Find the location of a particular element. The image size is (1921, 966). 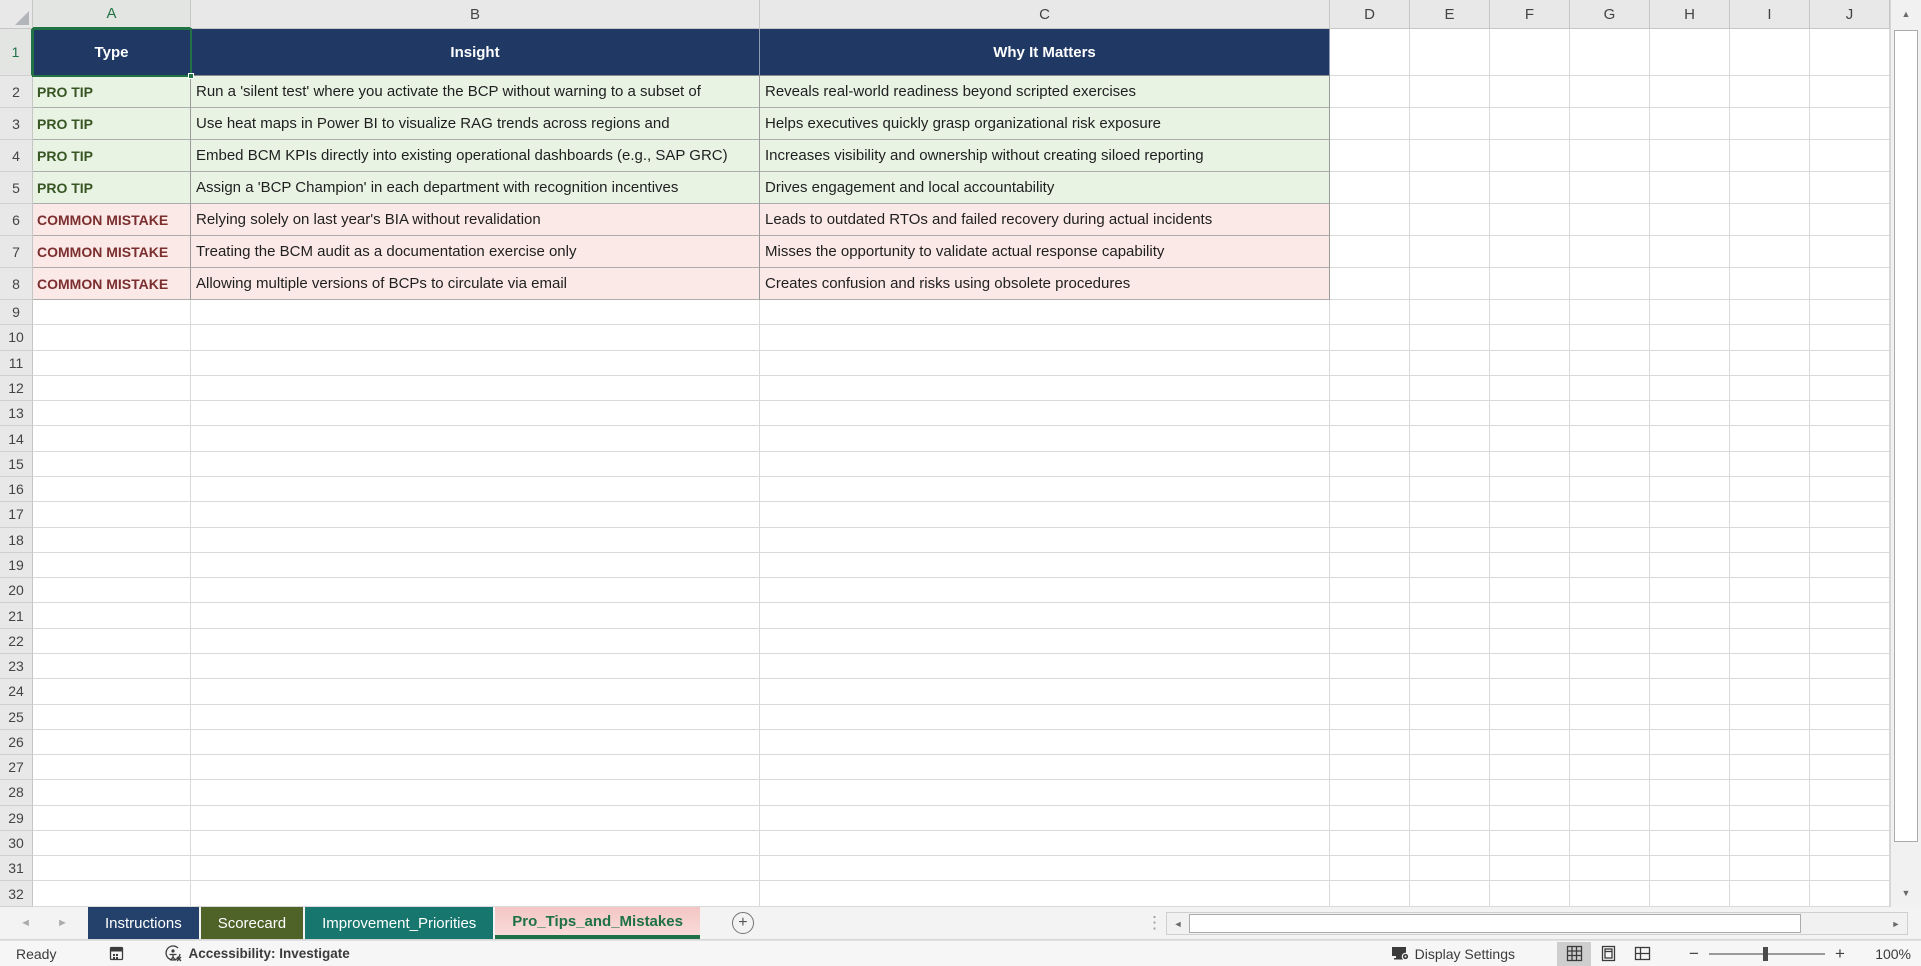

row-header-11: 11 is located at coordinates (16, 363).